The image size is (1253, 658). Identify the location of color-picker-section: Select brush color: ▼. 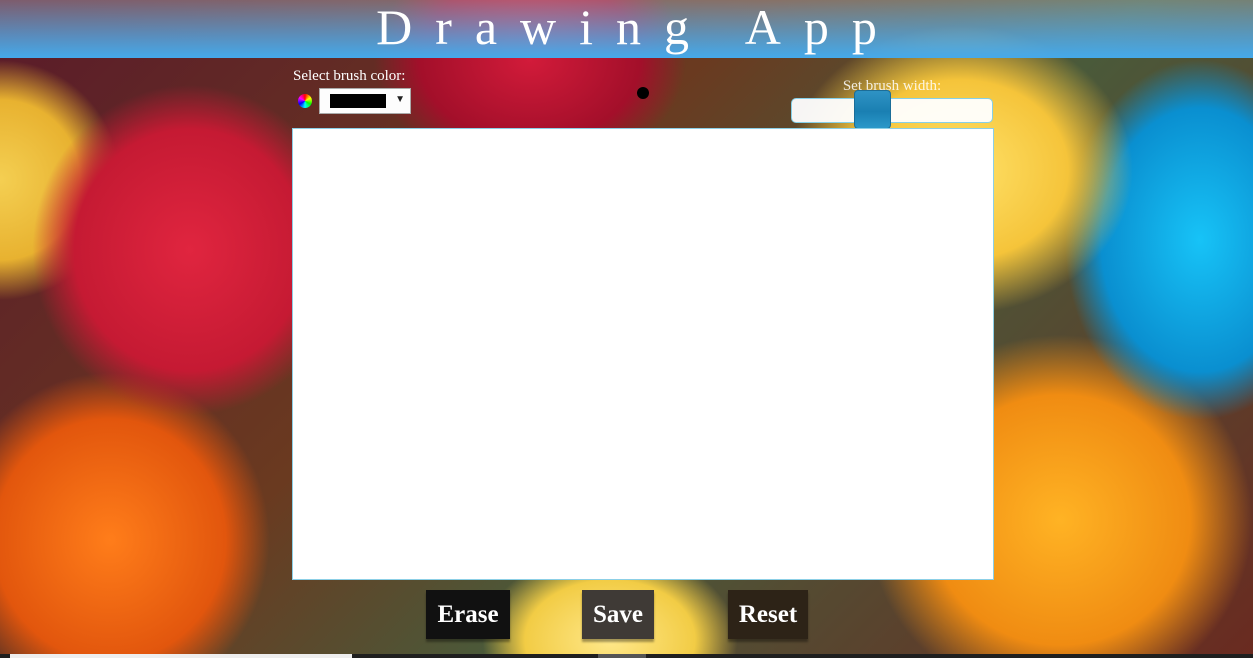
(352, 91).